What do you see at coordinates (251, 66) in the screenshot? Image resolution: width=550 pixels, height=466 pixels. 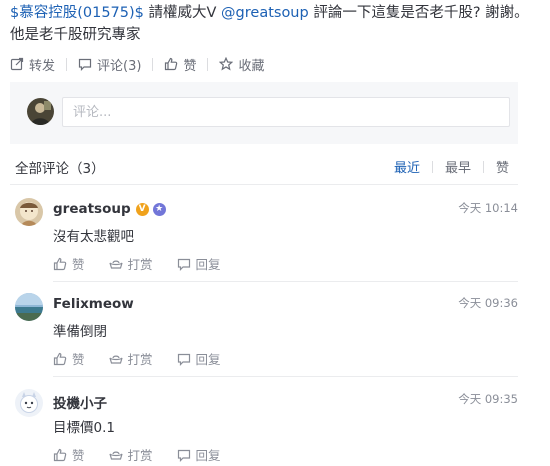 I see `favorite-label: 收藏` at bounding box center [251, 66].